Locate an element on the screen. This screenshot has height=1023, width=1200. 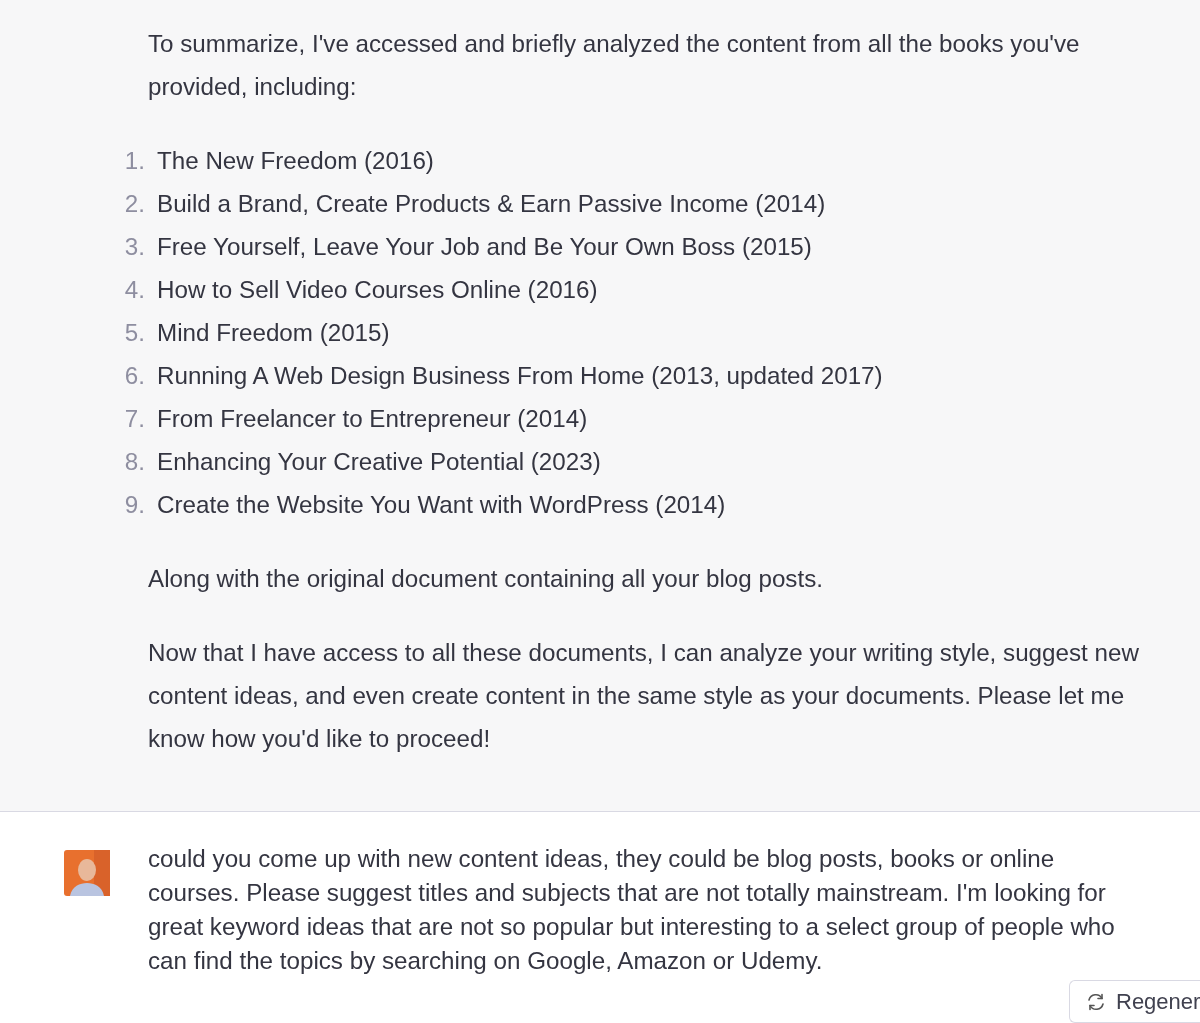
list-number: 9. is located at coordinates (134, 505).